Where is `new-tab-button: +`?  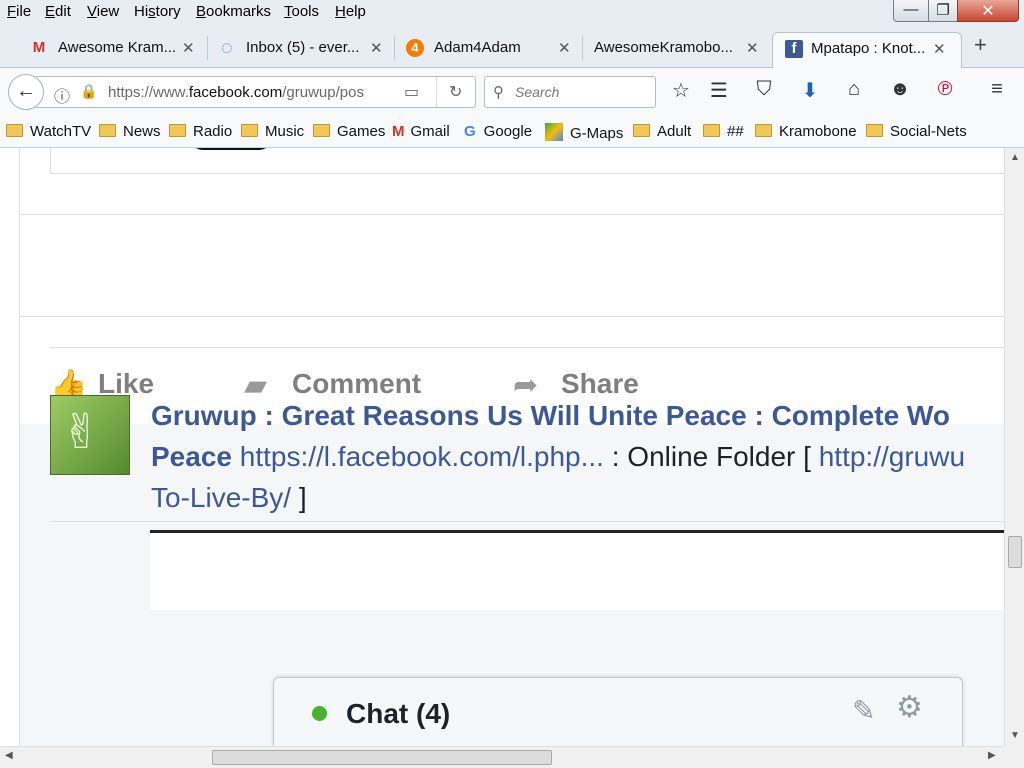 new-tab-button: + is located at coordinates (980, 45).